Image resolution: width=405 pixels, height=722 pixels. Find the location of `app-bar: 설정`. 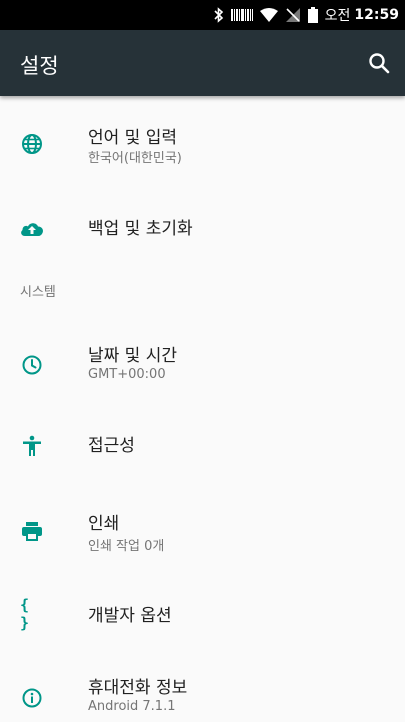

app-bar: 설정 is located at coordinates (202, 63).